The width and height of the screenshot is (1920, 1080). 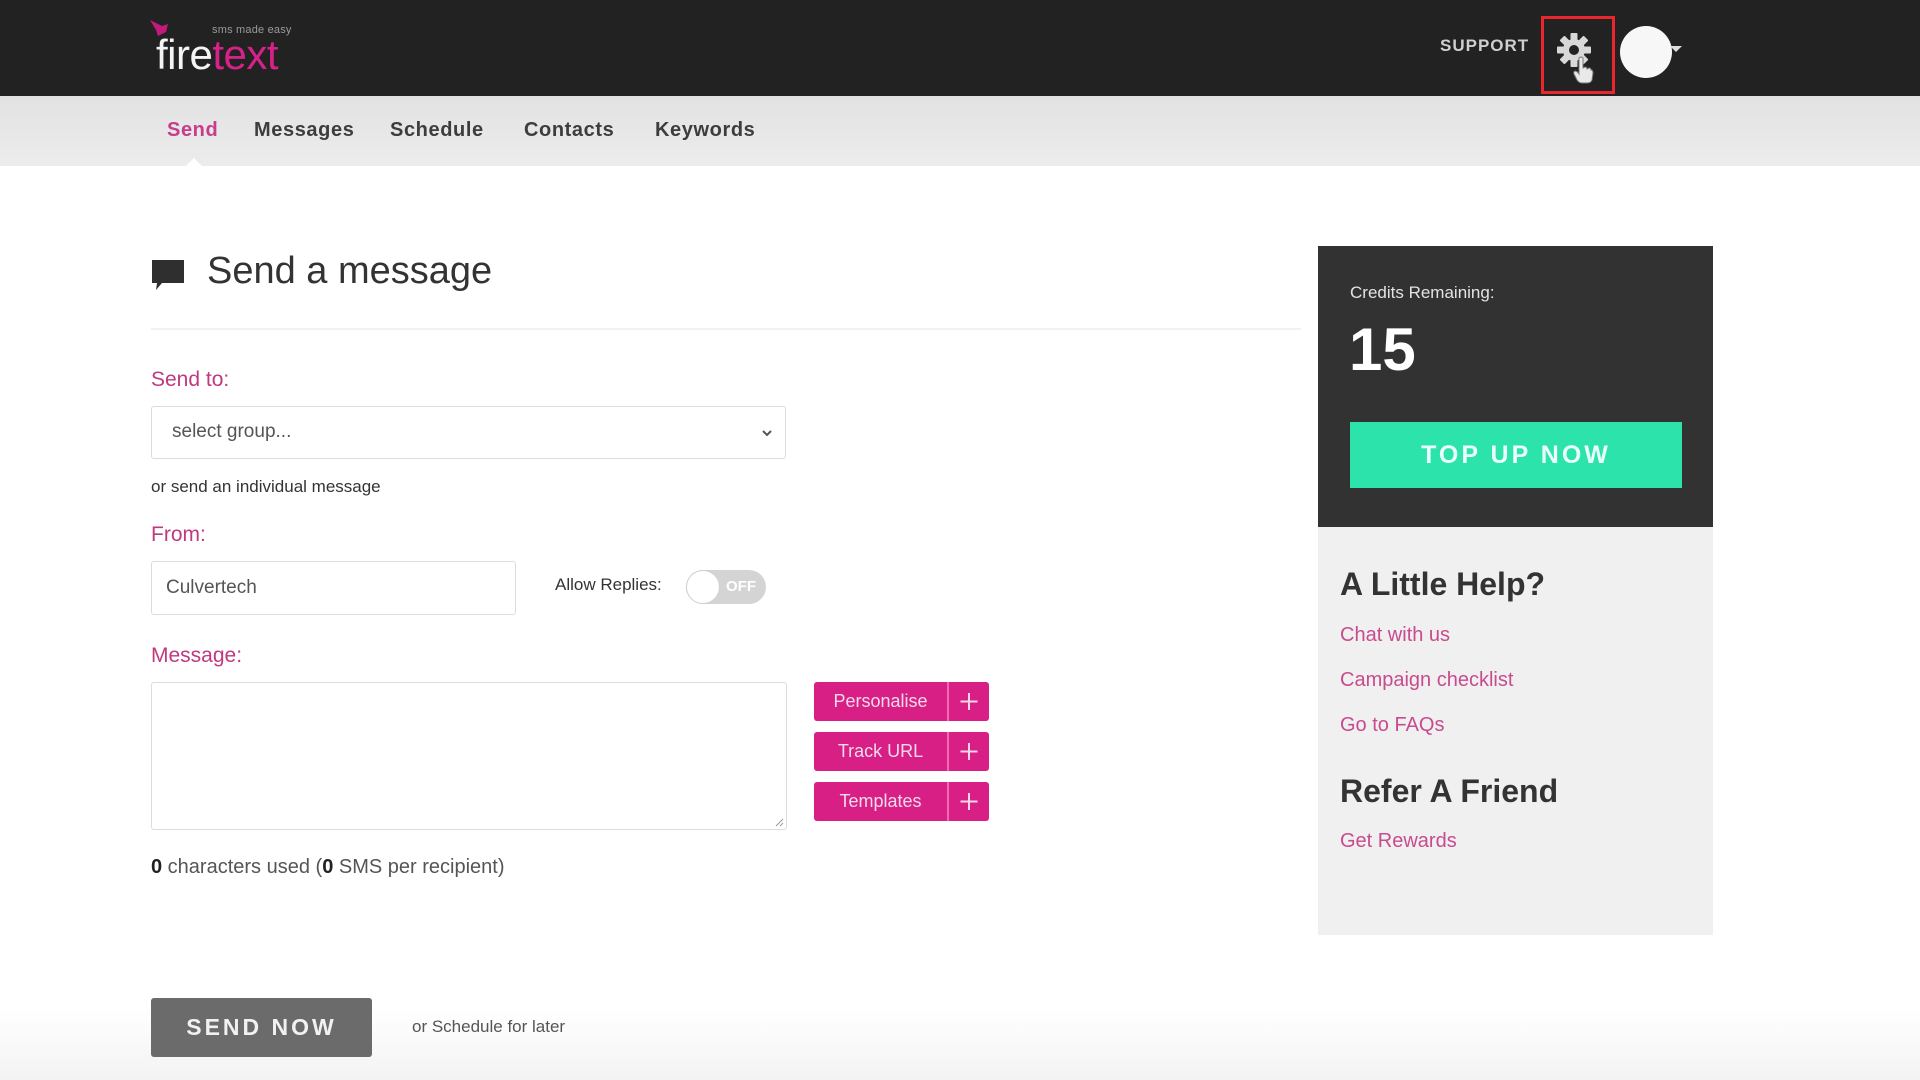 What do you see at coordinates (1646, 52) in the screenshot?
I see `user-avatar` at bounding box center [1646, 52].